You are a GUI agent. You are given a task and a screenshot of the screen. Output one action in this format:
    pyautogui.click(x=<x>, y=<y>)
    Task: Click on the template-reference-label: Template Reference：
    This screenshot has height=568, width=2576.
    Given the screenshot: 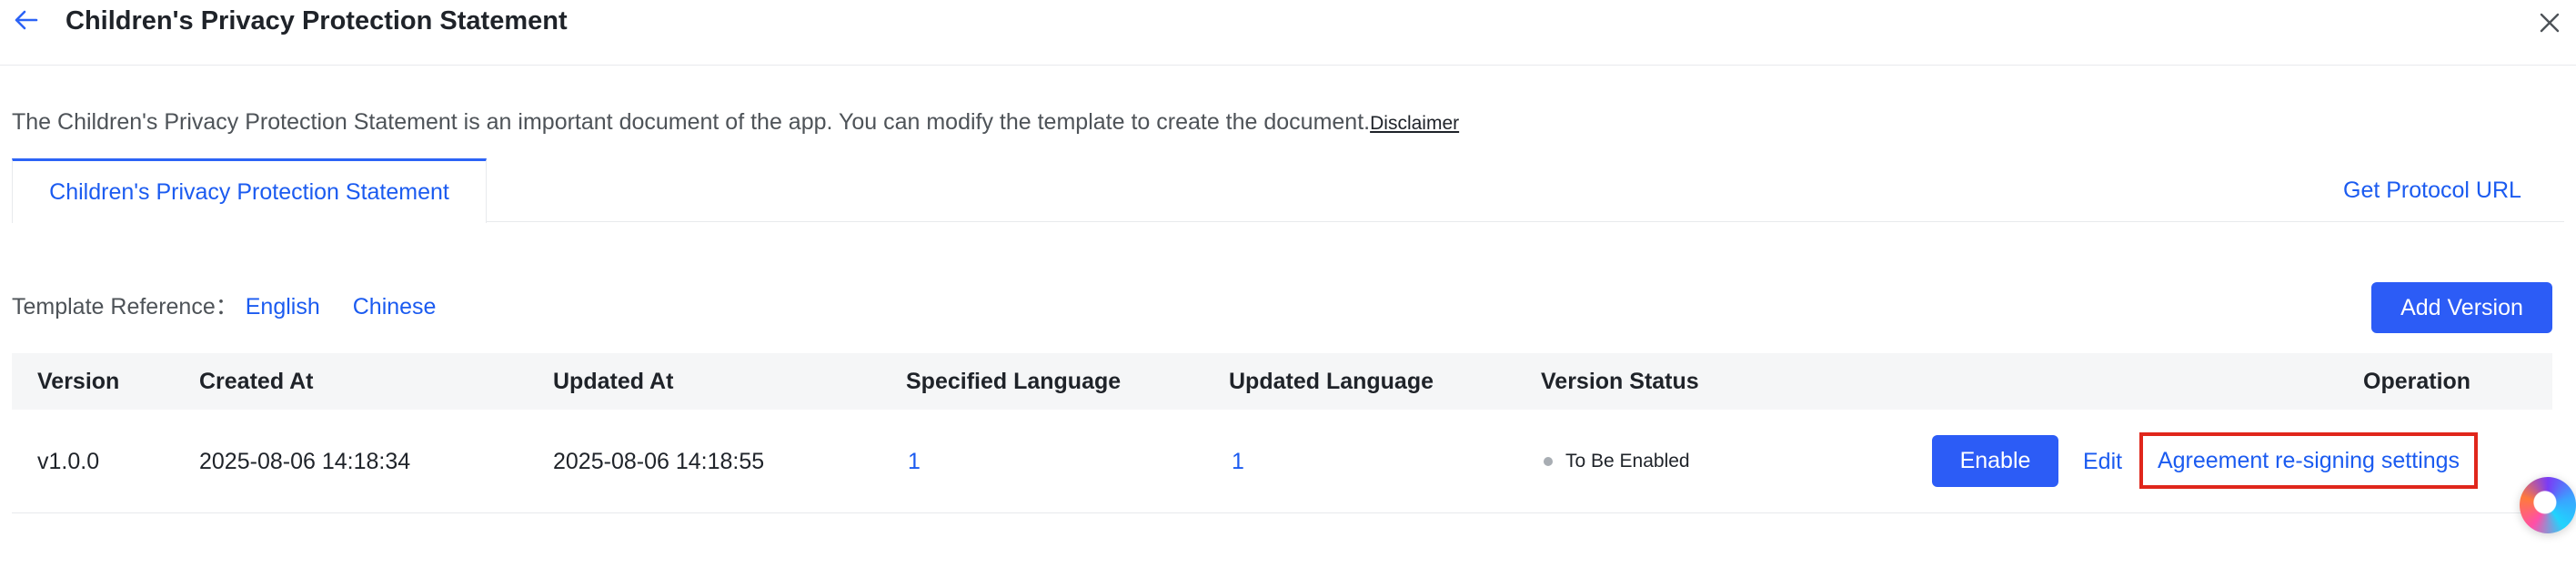 What is the action you would take?
    pyautogui.click(x=125, y=307)
    